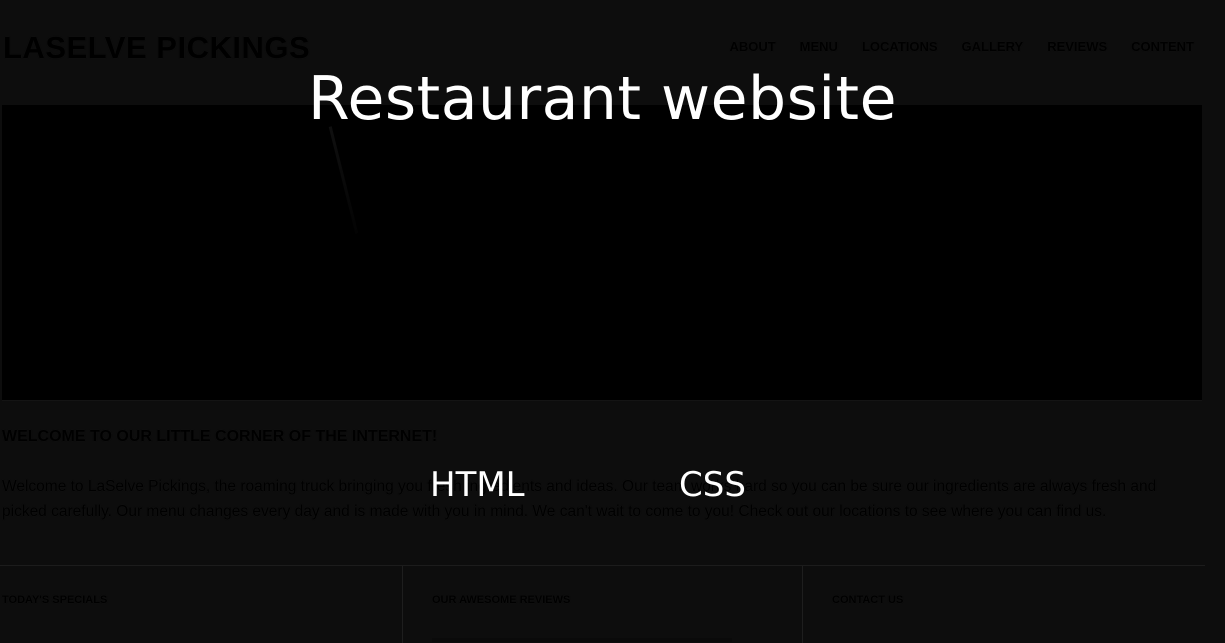 The width and height of the screenshot is (1225, 643). What do you see at coordinates (712, 485) in the screenshot?
I see `tech-tag-css: CSS` at bounding box center [712, 485].